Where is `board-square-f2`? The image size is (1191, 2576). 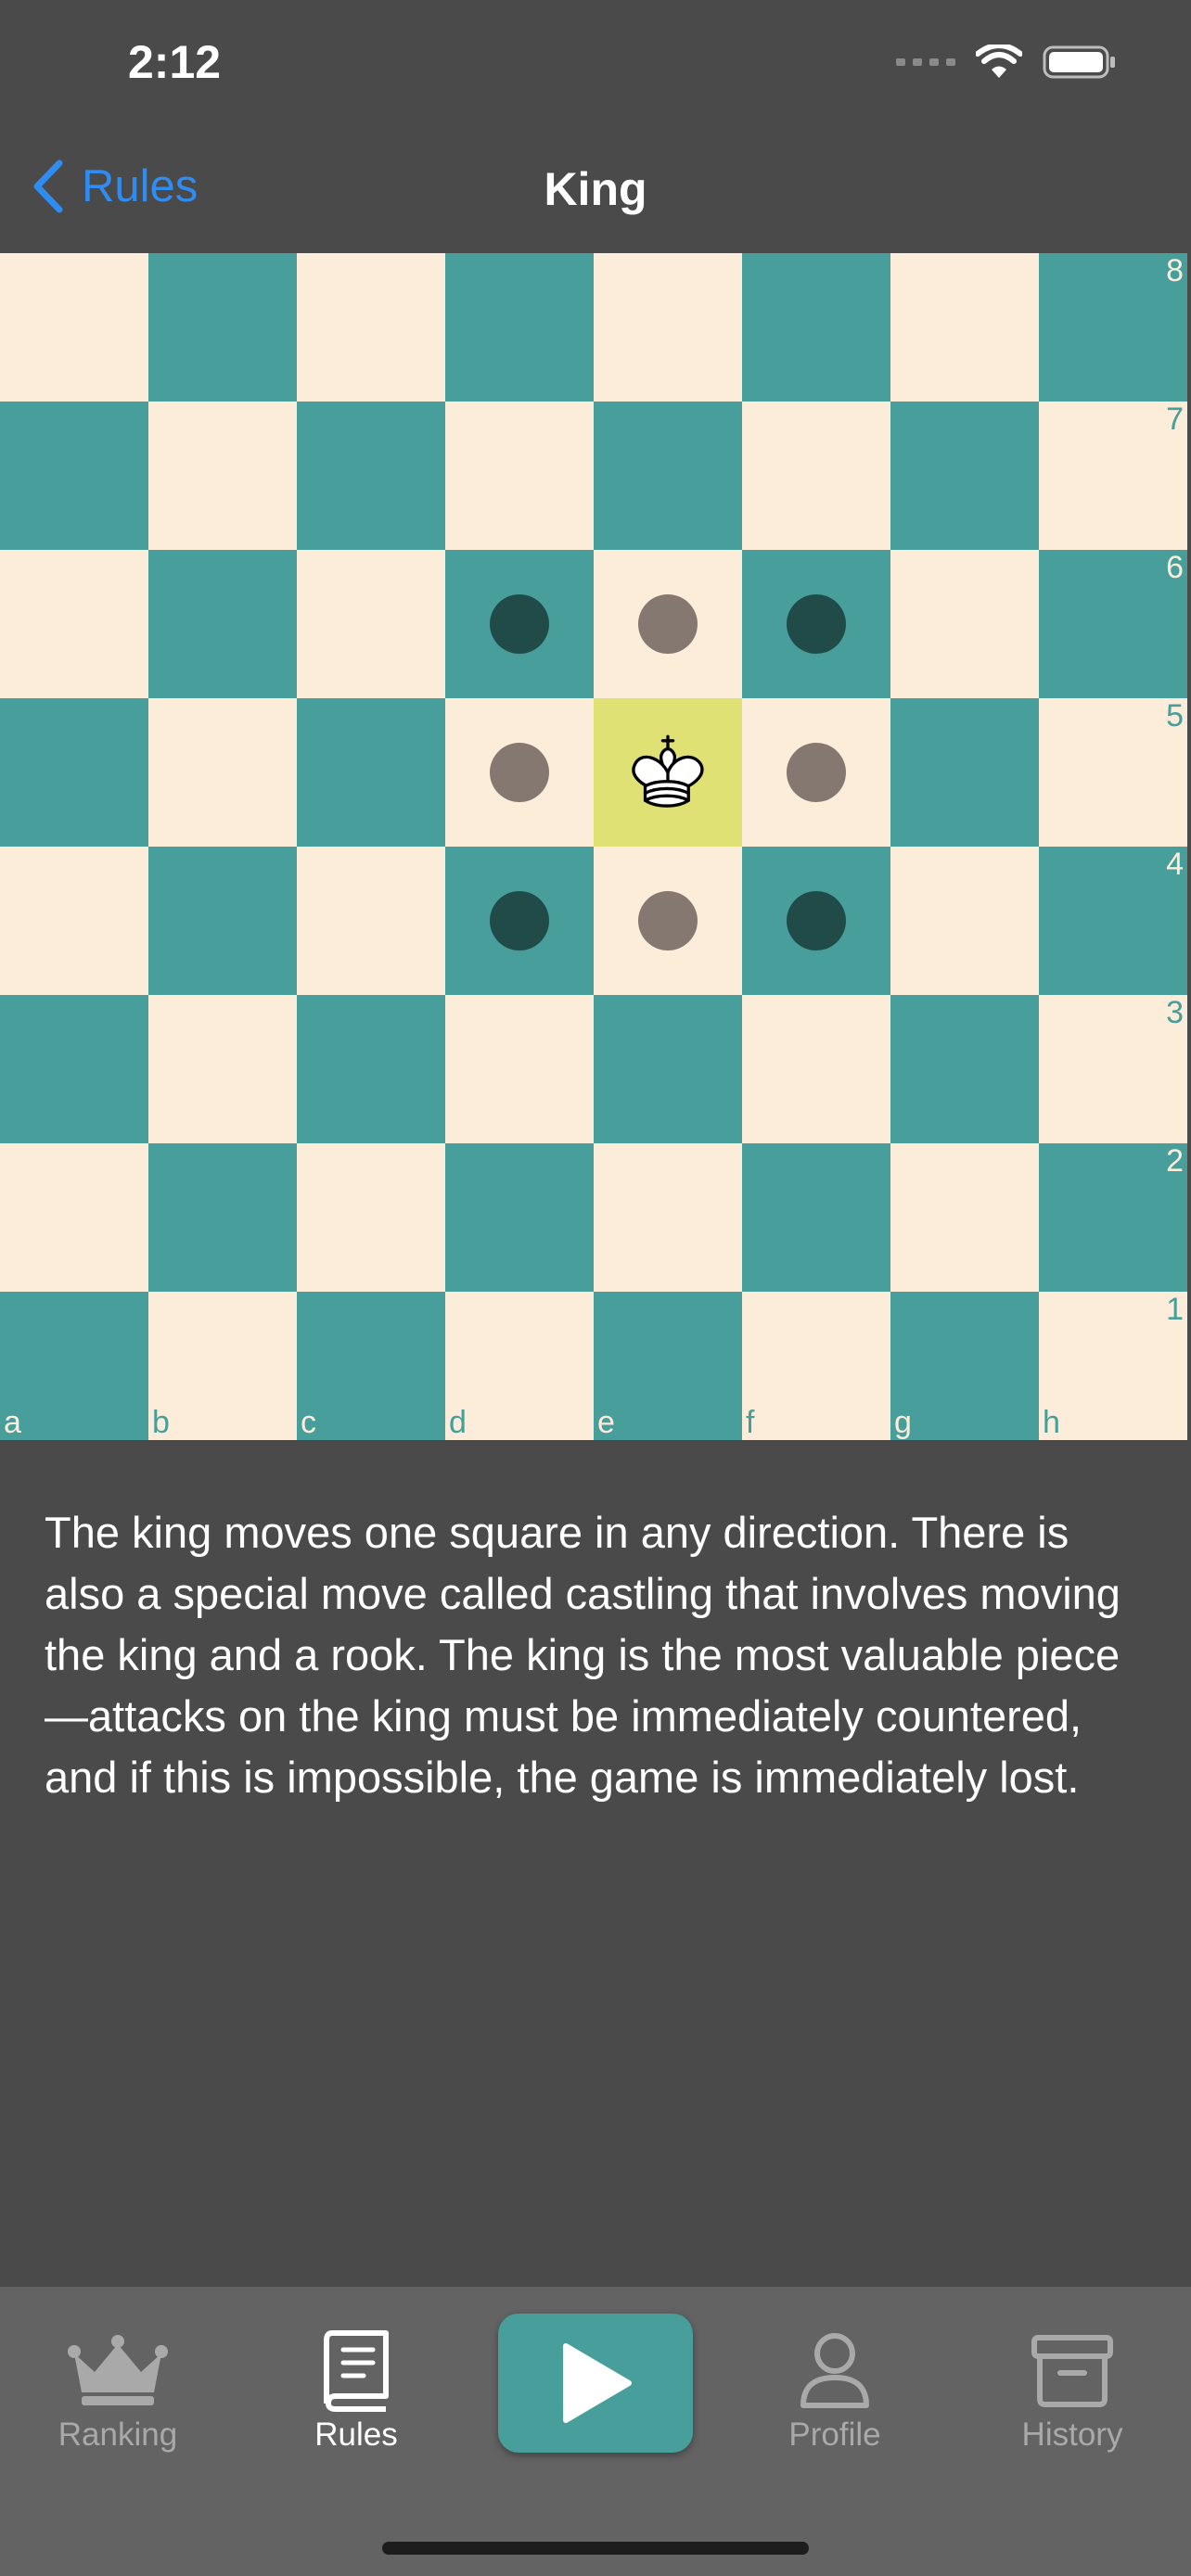
board-square-f2 is located at coordinates (816, 1217).